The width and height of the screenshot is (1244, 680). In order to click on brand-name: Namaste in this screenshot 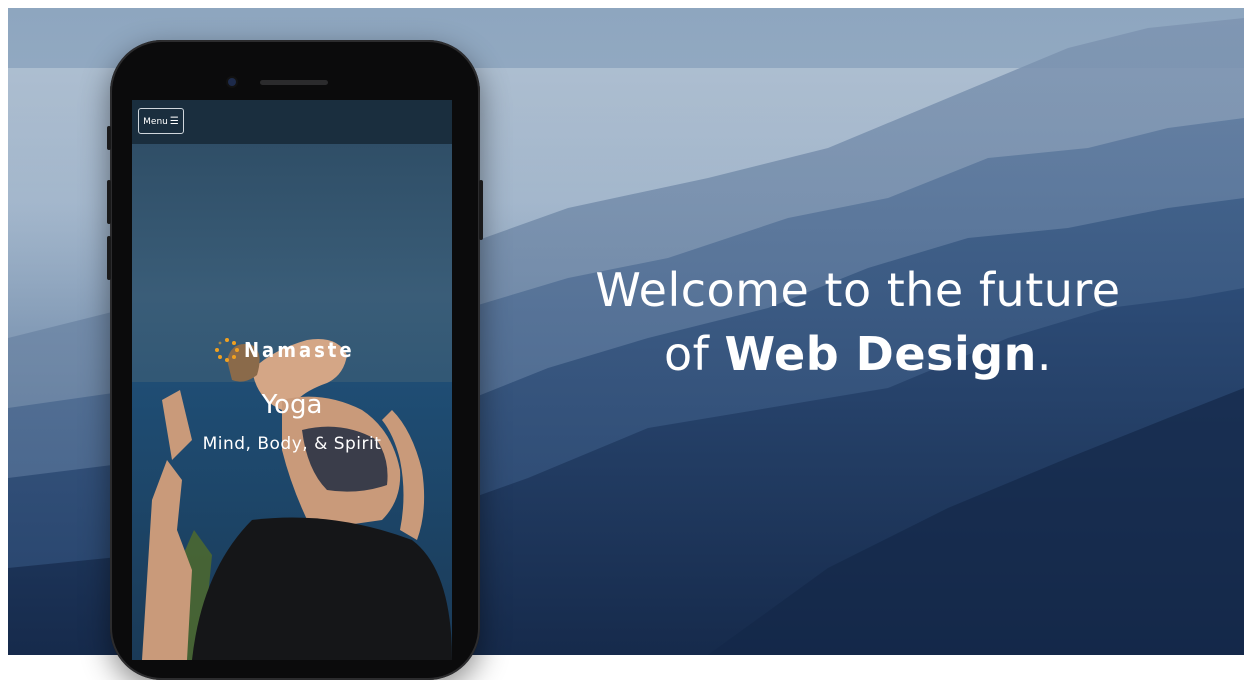, I will do `click(299, 350)`.